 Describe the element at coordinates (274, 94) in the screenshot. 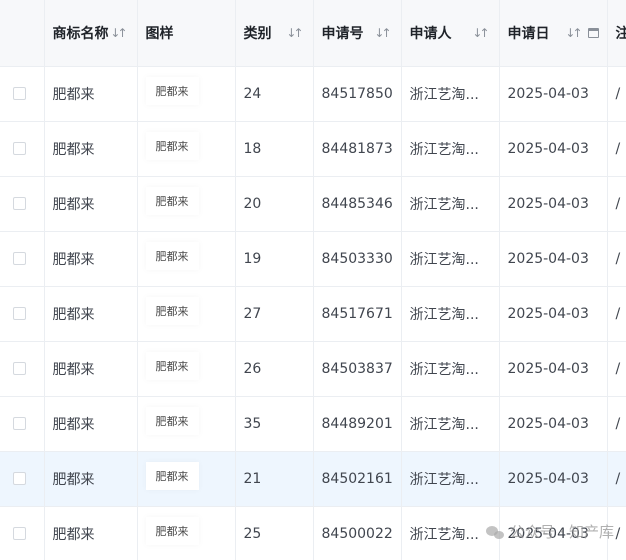

I see `cell-class: 24` at that location.